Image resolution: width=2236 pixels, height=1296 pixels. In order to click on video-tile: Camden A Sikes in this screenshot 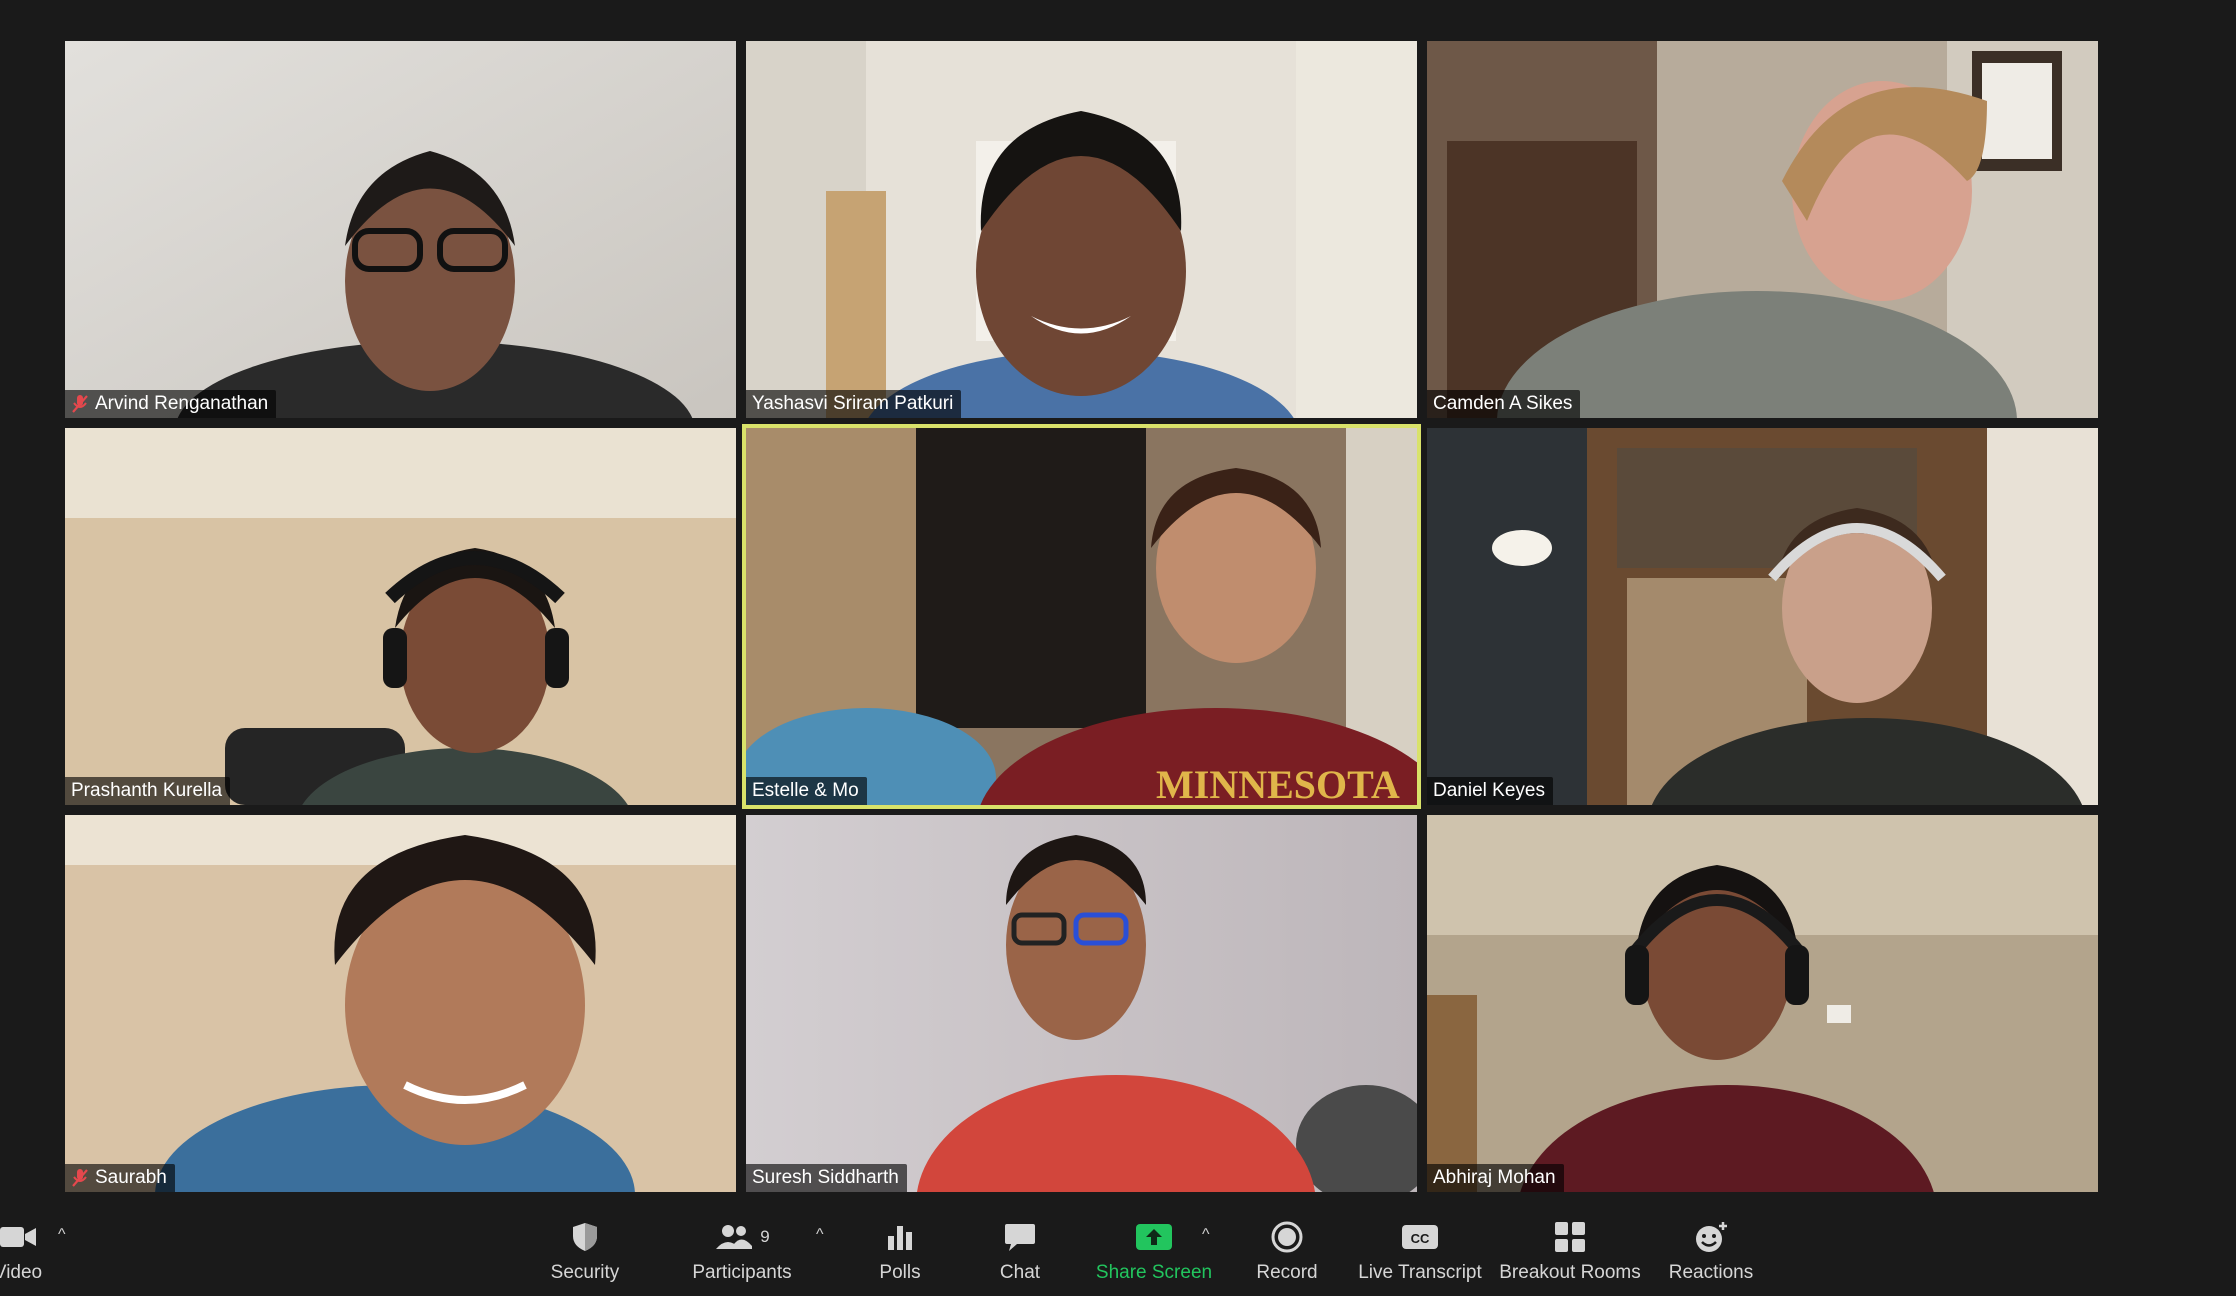, I will do `click(1762, 229)`.